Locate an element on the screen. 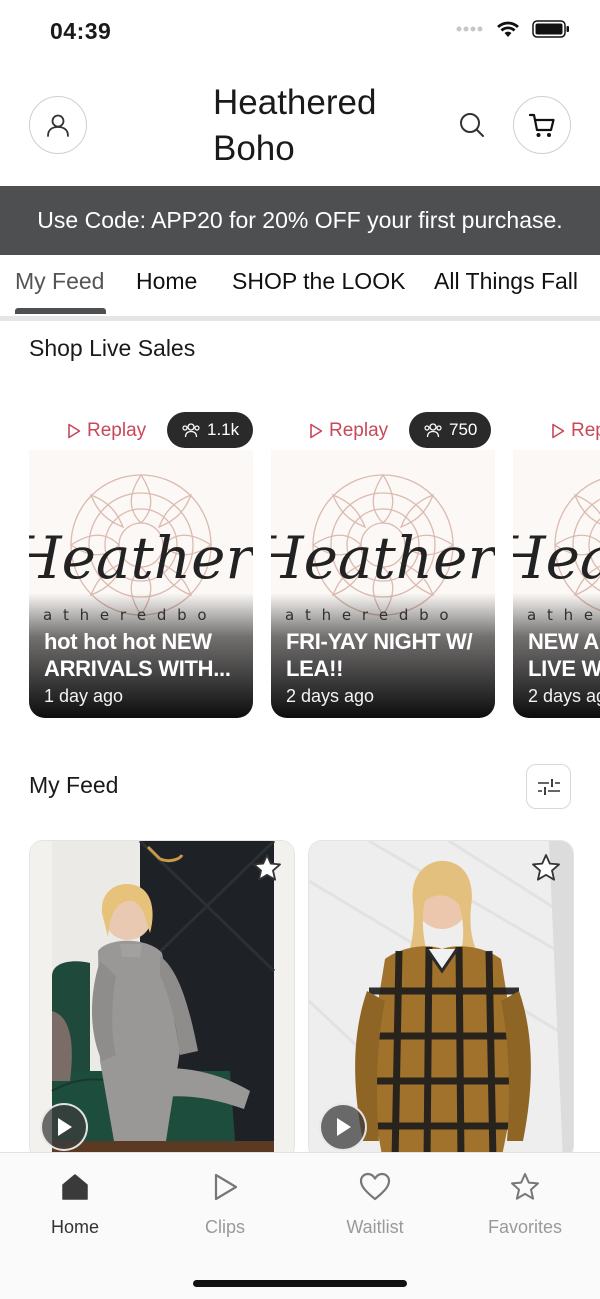 Image resolution: width=600 pixels, height=1299 pixels. viewer-count: 1.1k is located at coordinates (223, 429).